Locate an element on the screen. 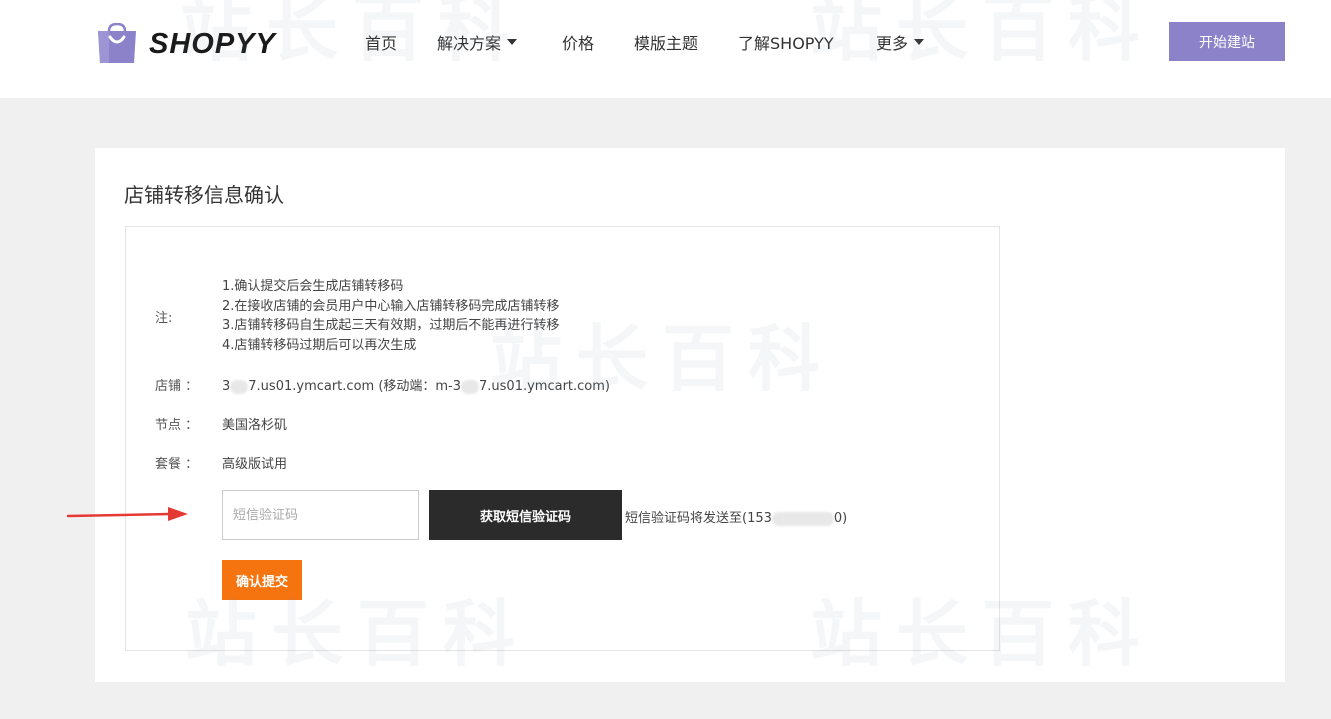 The image size is (1331, 719). nav-item-solutions: 解决方案 is located at coordinates (477, 42).